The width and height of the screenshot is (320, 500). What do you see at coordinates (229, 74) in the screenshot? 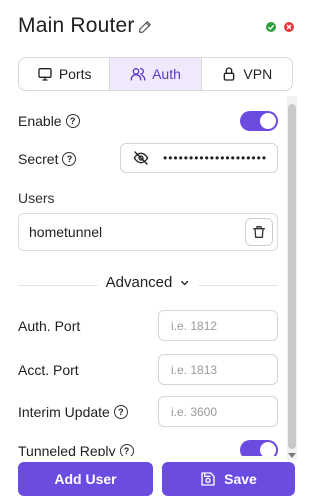
I see `lock-icon` at bounding box center [229, 74].